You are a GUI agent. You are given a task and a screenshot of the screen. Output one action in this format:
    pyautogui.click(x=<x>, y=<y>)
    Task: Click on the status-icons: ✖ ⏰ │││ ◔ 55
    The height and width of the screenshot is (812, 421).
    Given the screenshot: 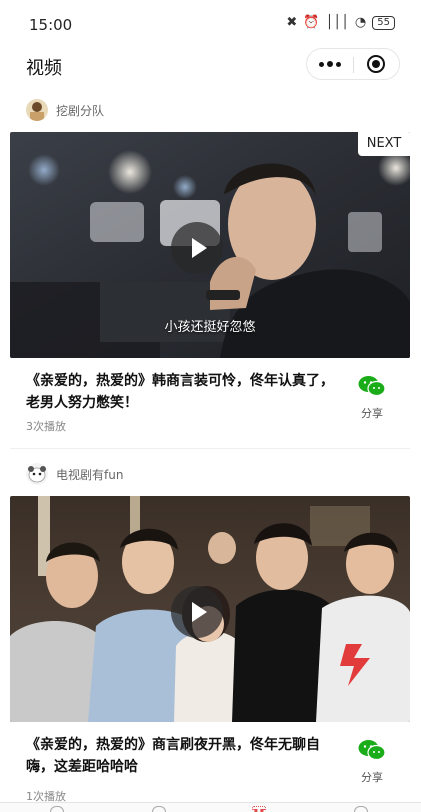 What is the action you would take?
    pyautogui.click(x=340, y=22)
    